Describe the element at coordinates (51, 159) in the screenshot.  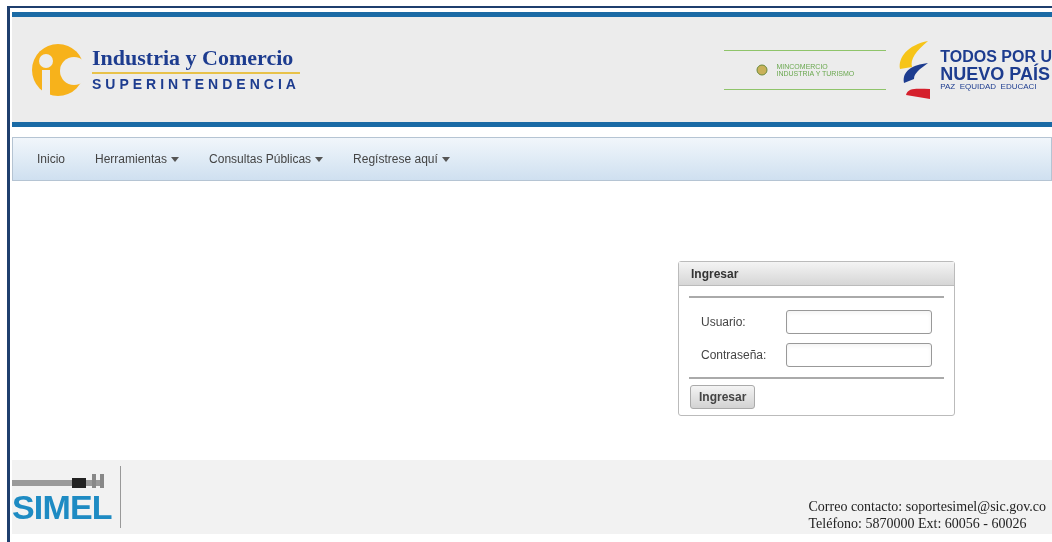
I see `nav-item: Inicio` at that location.